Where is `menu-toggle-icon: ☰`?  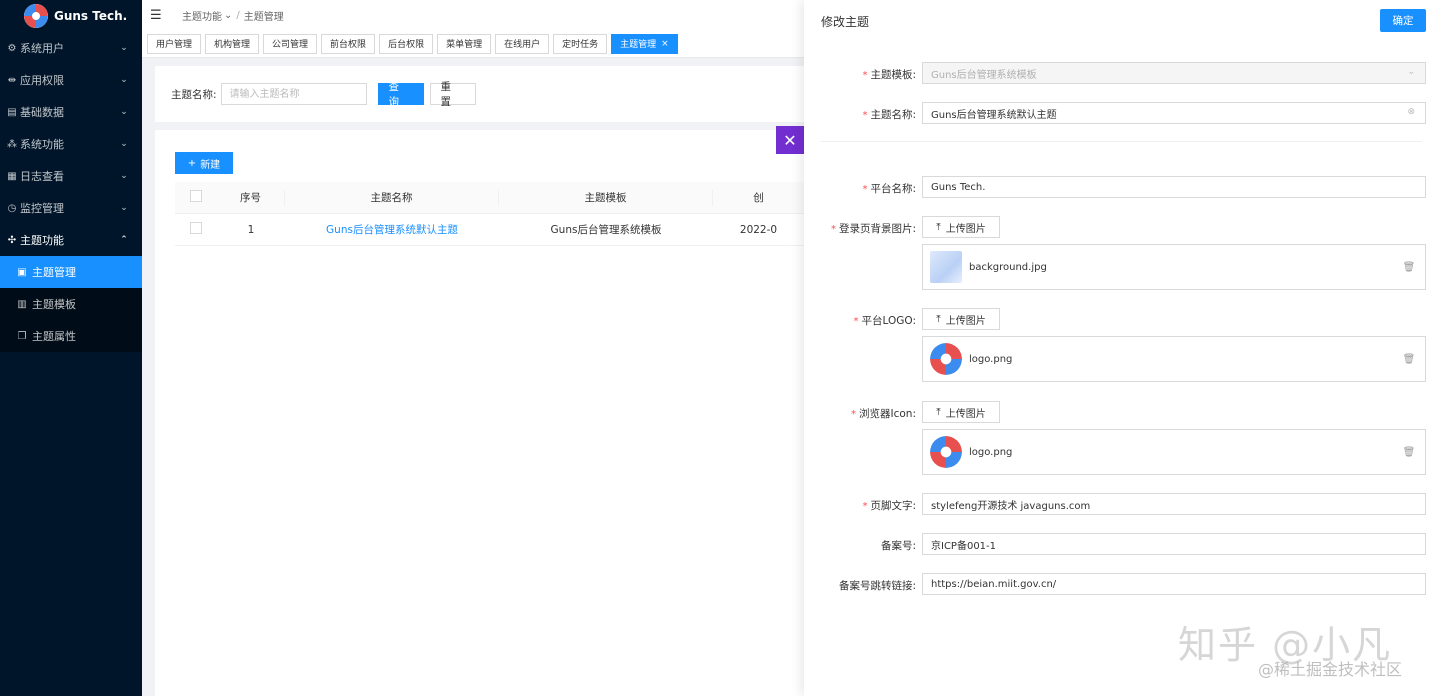
menu-toggle-icon: ☰ is located at coordinates (157, 15).